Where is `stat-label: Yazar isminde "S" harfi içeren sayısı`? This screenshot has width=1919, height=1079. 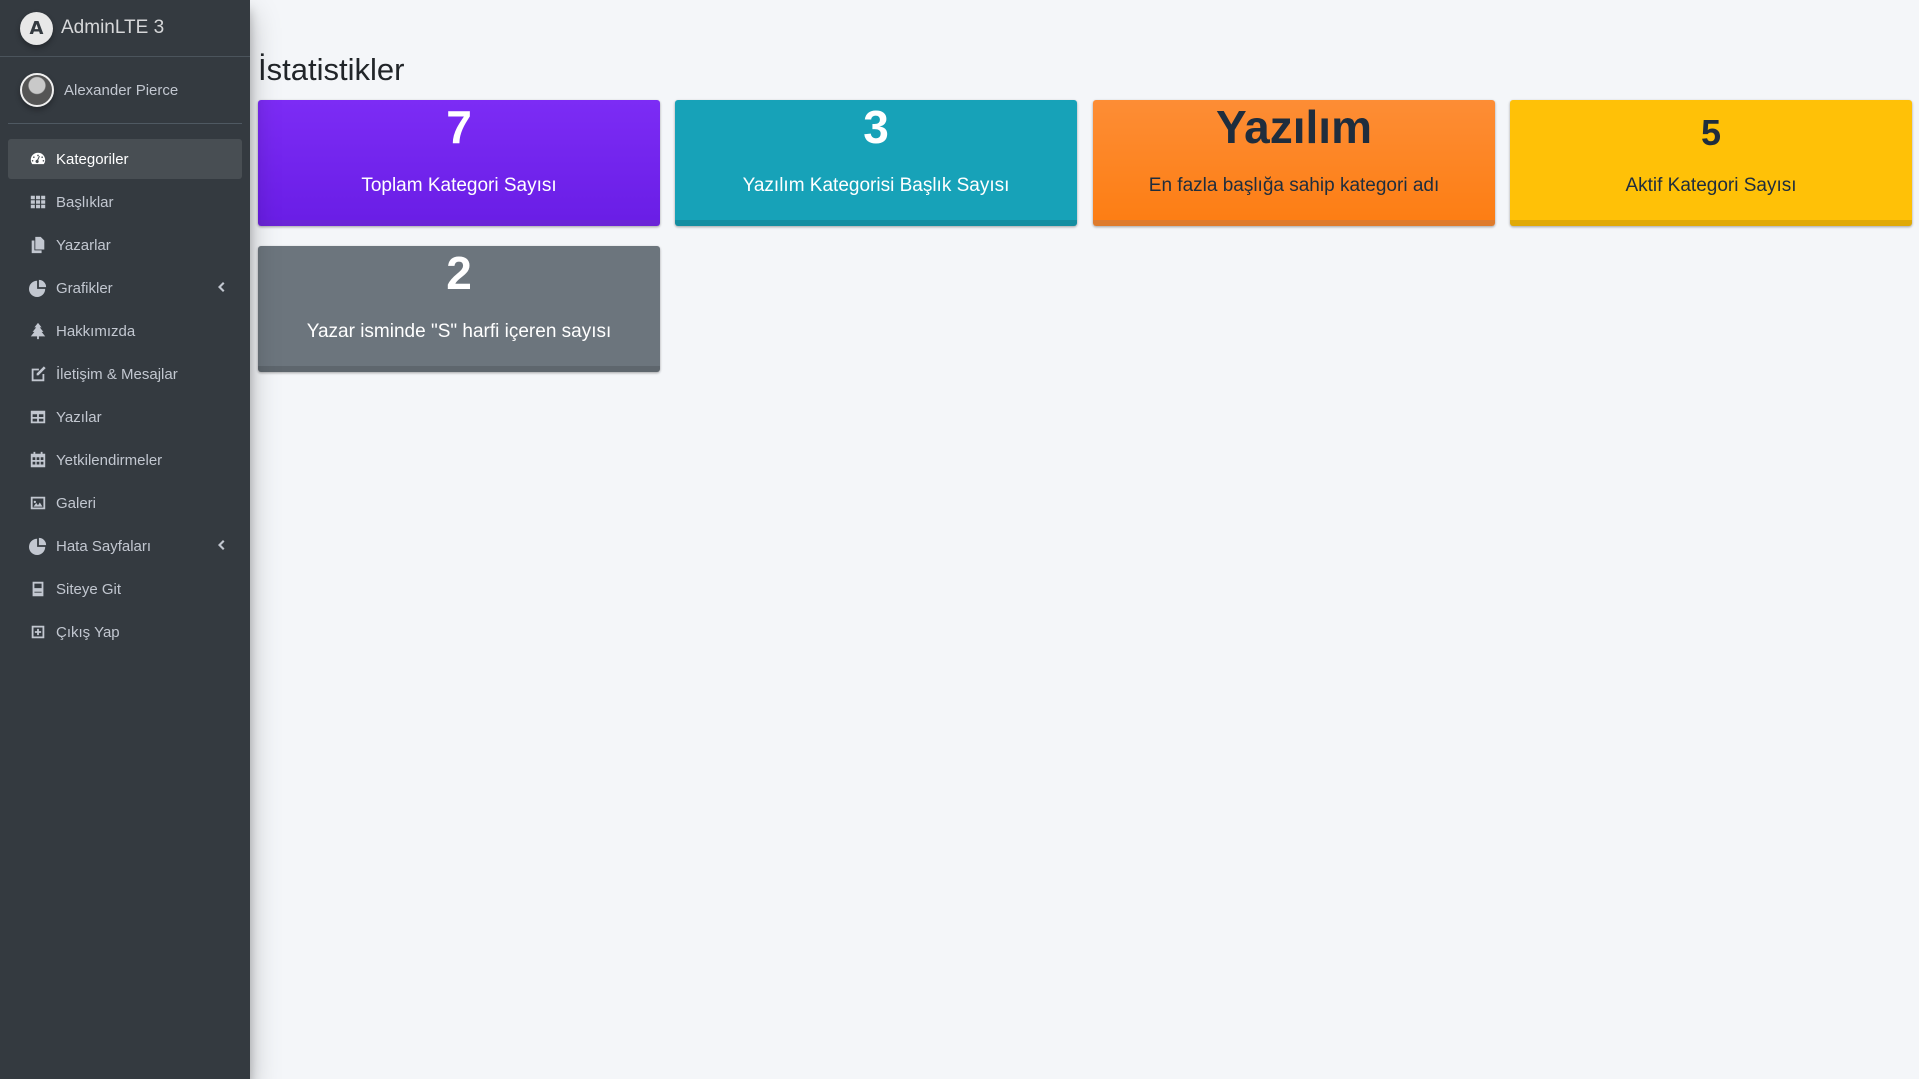 stat-label: Yazar isminde "S" harfi içeren sayısı is located at coordinates (459, 331).